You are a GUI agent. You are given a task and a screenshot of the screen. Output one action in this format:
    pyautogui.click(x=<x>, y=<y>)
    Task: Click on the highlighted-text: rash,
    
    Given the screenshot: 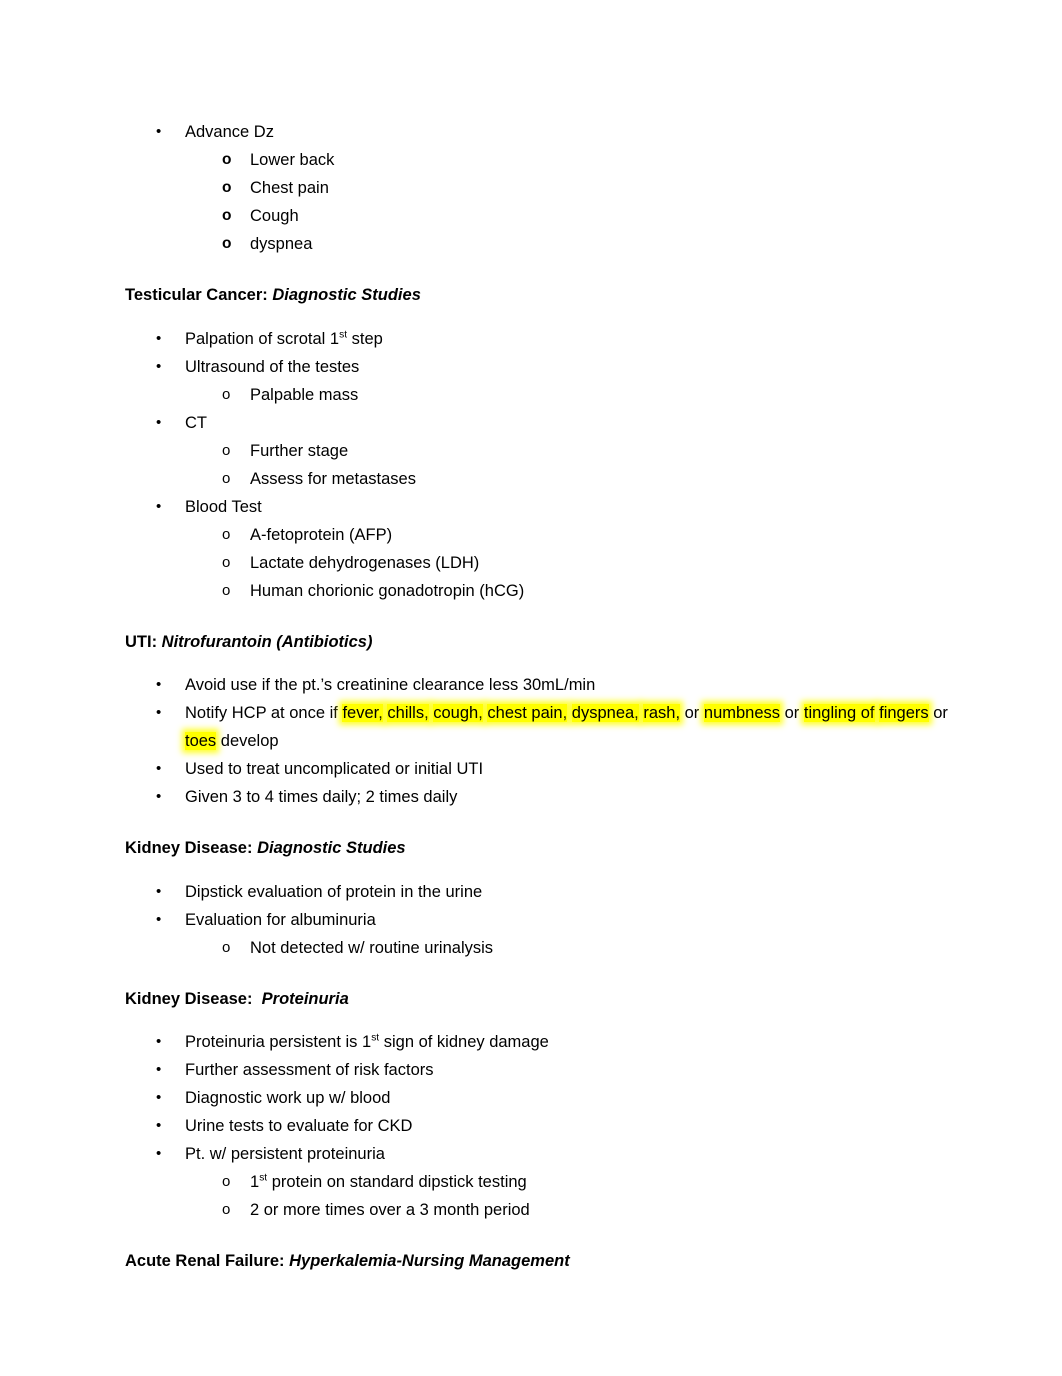 What is the action you would take?
    pyautogui.click(x=662, y=713)
    